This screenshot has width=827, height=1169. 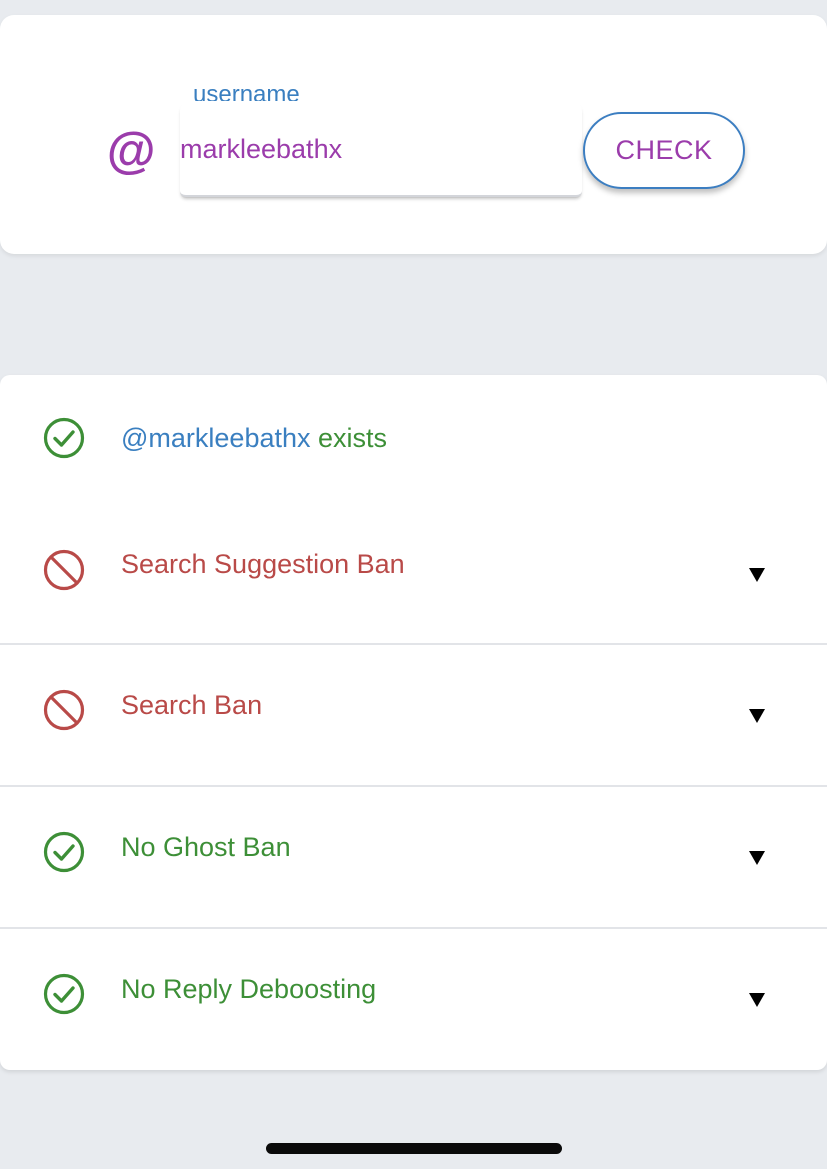 I want to click on result-label: Search Ban, so click(x=192, y=705).